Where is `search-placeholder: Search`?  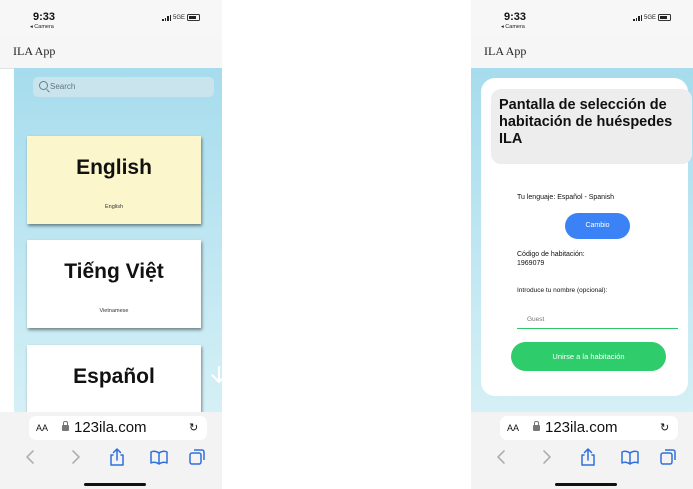
search-placeholder: Search is located at coordinates (63, 86).